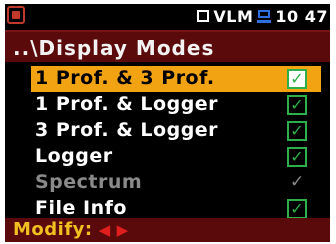  Describe the element at coordinates (125, 78) in the screenshot. I see `list-item-label: 1 Prof. & 3 Prof.` at that location.